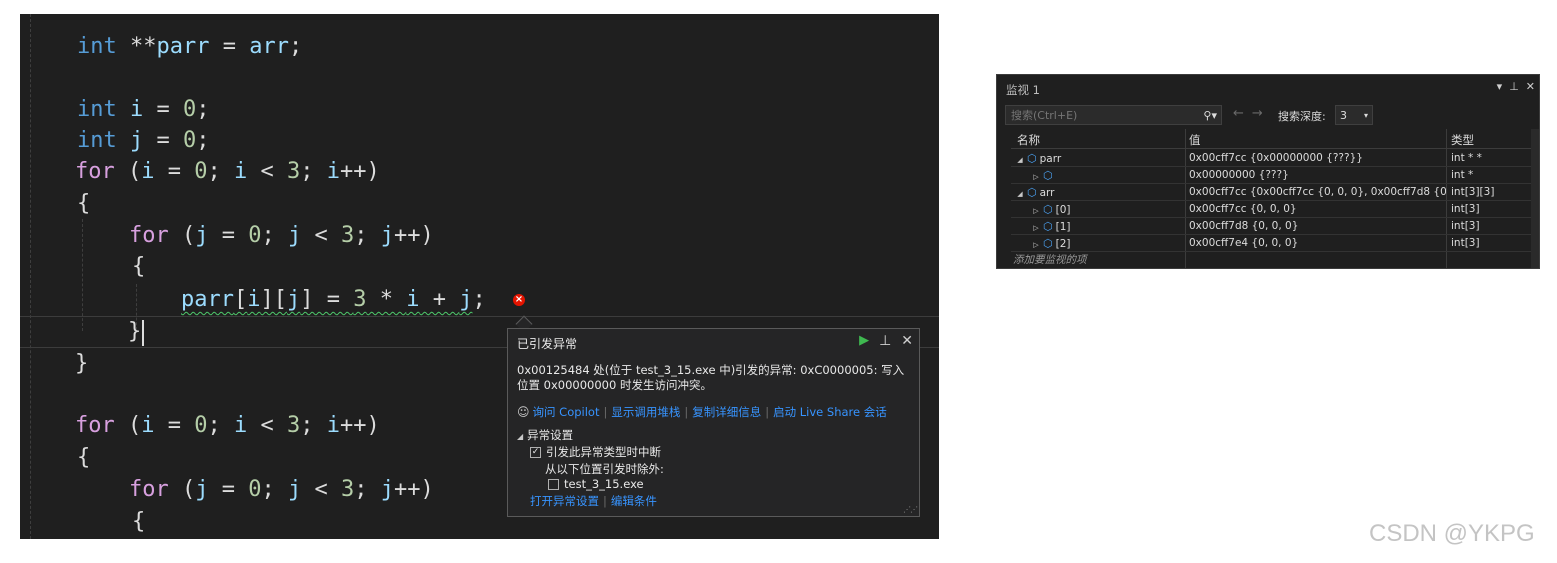 Image resolution: width=1557 pixels, height=563 pixels. I want to click on code-line: parr[i][j] = 3 * i + j;, so click(333, 300).